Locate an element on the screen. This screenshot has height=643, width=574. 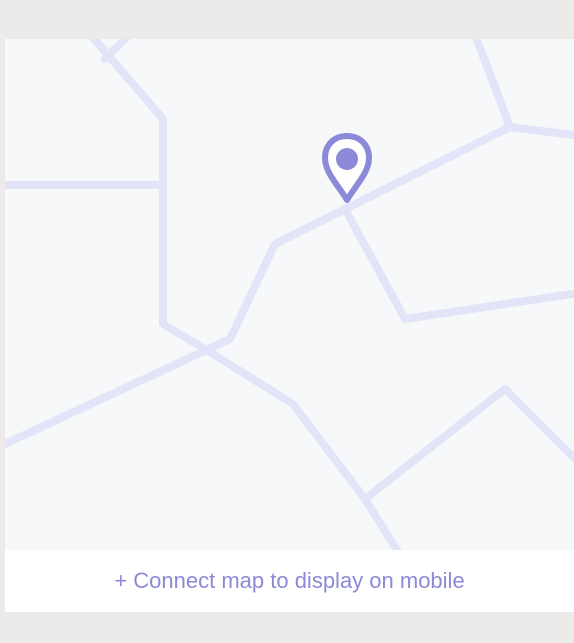
location-pin-icon is located at coordinates (347, 168).